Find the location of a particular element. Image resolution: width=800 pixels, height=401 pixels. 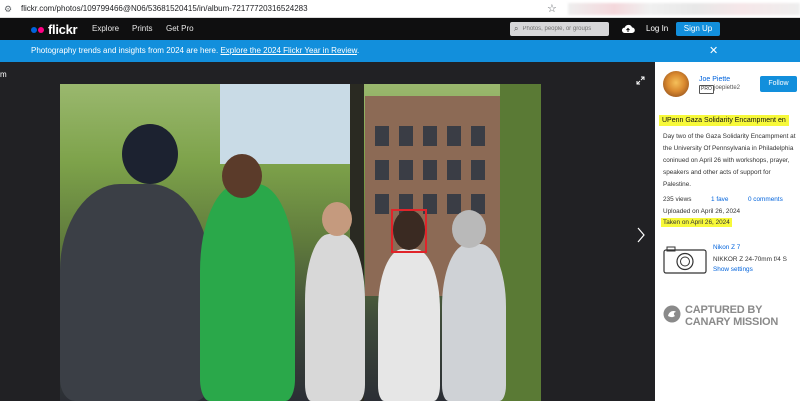

nav-explore: Explore is located at coordinates (105, 28).